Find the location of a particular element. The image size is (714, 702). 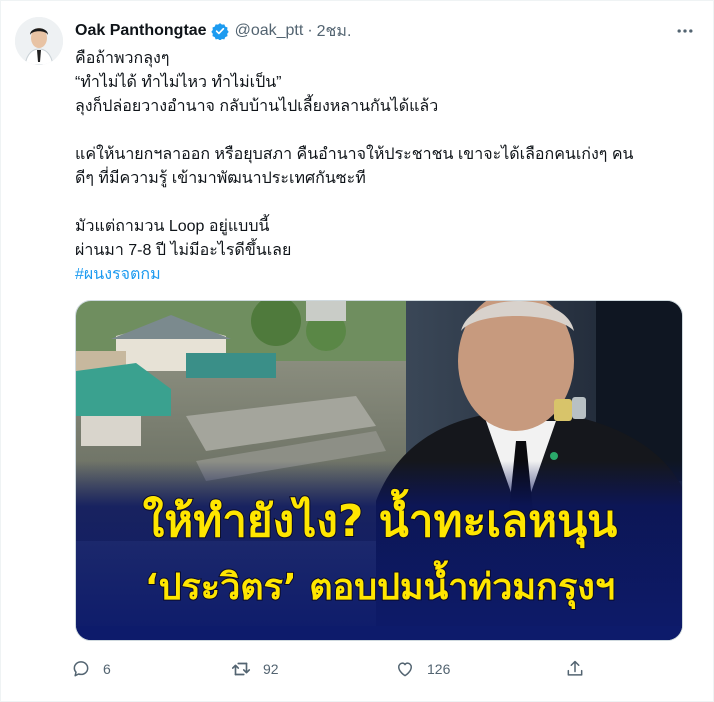

tweet-text-line: ผ่านมา 7-8 ปี ไม่มีอะไรดีขึ้นเลย is located at coordinates (183, 250).